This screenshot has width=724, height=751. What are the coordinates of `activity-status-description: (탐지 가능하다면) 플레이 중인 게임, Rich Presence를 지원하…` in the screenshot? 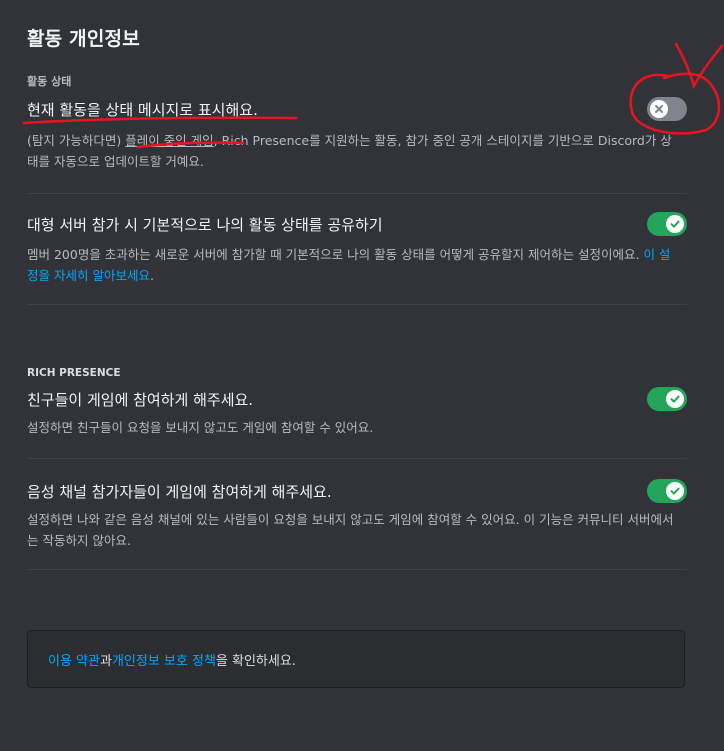 It's located at (349, 151).